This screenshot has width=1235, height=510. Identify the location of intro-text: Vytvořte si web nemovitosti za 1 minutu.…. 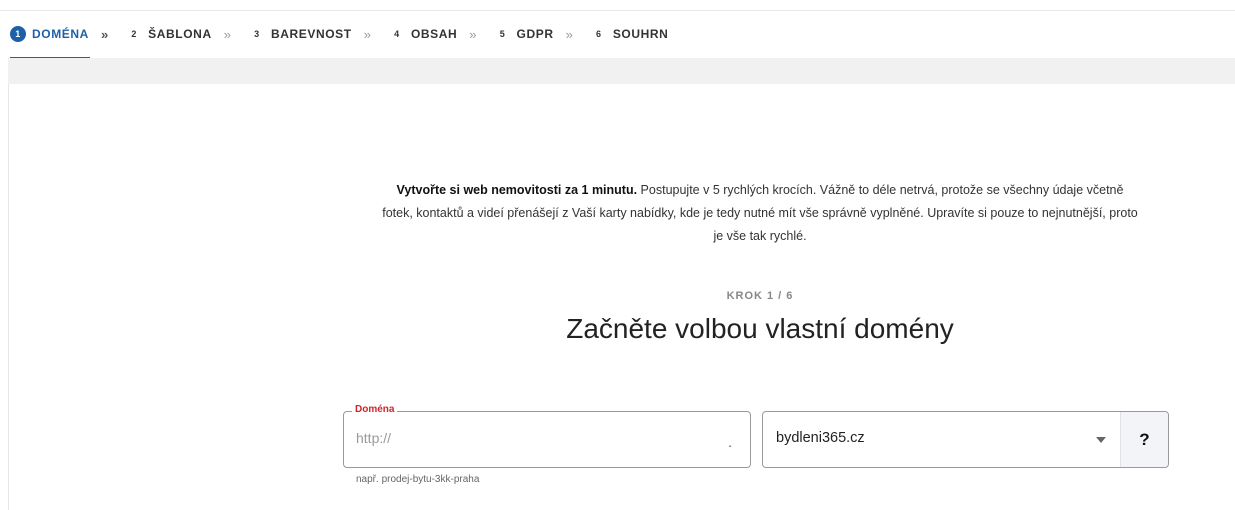
(760, 213).